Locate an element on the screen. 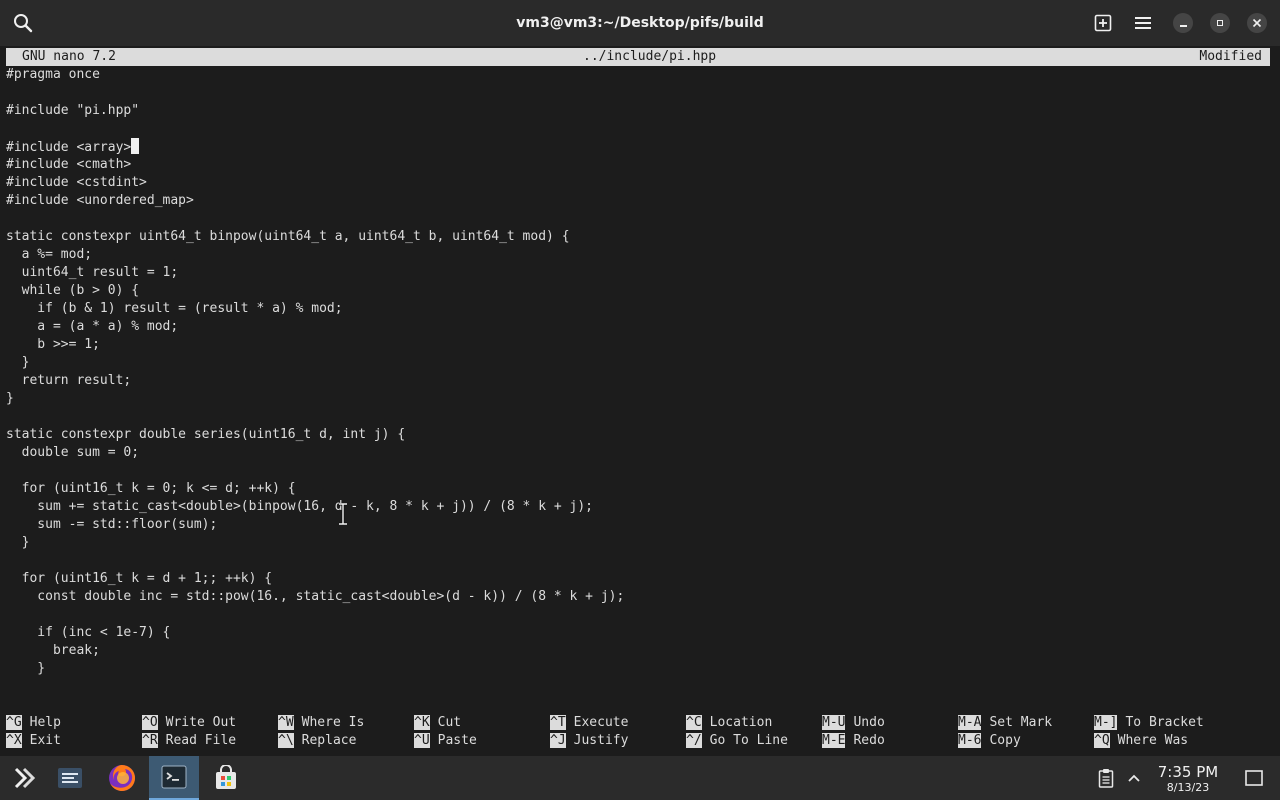  code-line: if (inc < 1e-7) { is located at coordinates (315, 633).